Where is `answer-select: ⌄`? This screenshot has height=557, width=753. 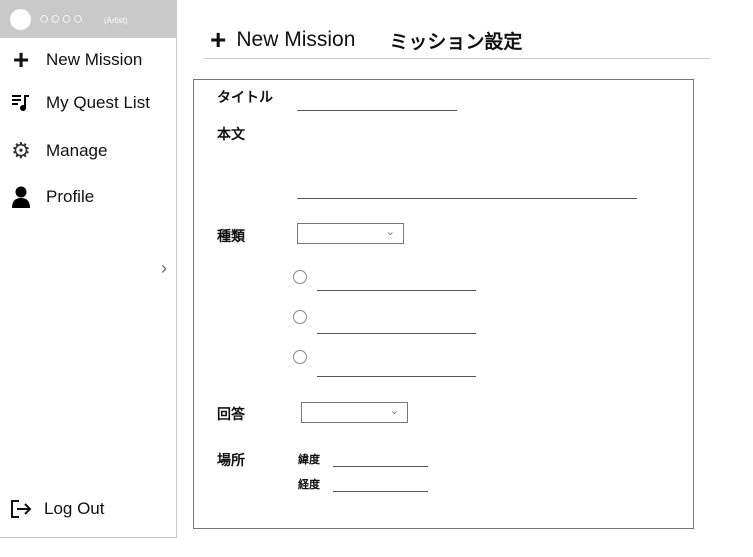
answer-select: ⌄ is located at coordinates (354, 412).